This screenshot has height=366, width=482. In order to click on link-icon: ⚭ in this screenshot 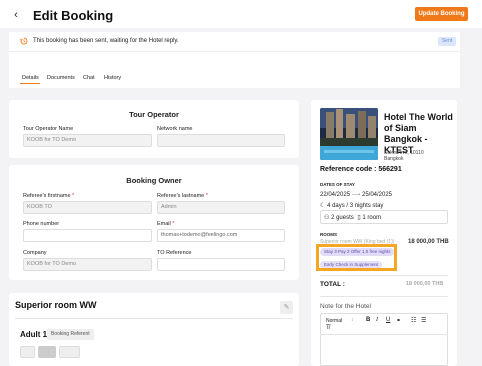, I will do `click(398, 320)`.